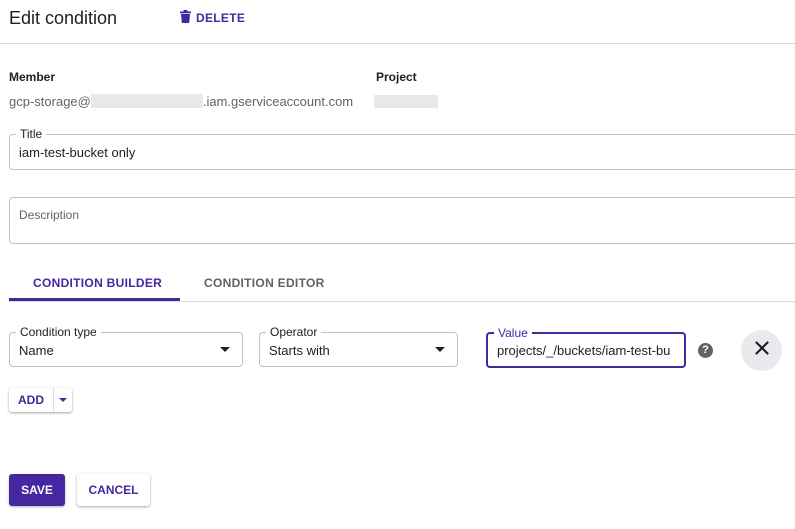  Describe the element at coordinates (58, 332) in the screenshot. I see `condition-type-label: Condition type` at that location.